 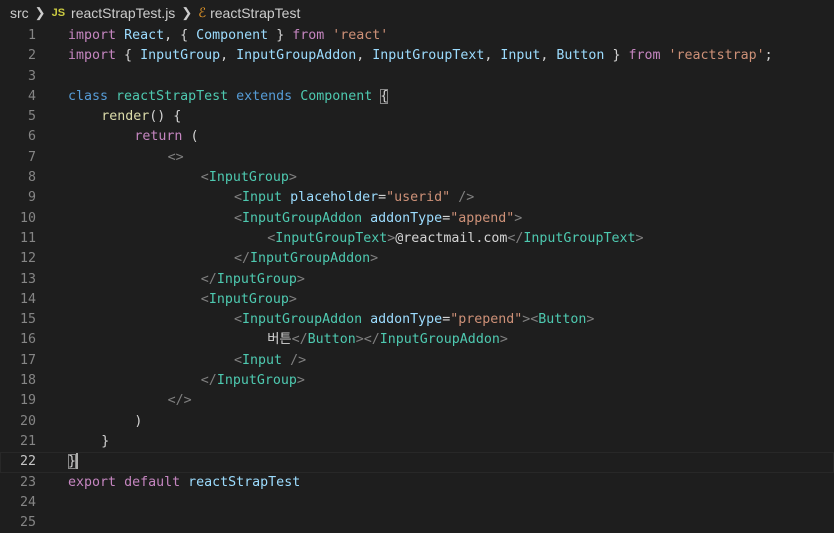 I want to click on breadcrumb-symbol: ℰ reactStrapTest, so click(x=249, y=13).